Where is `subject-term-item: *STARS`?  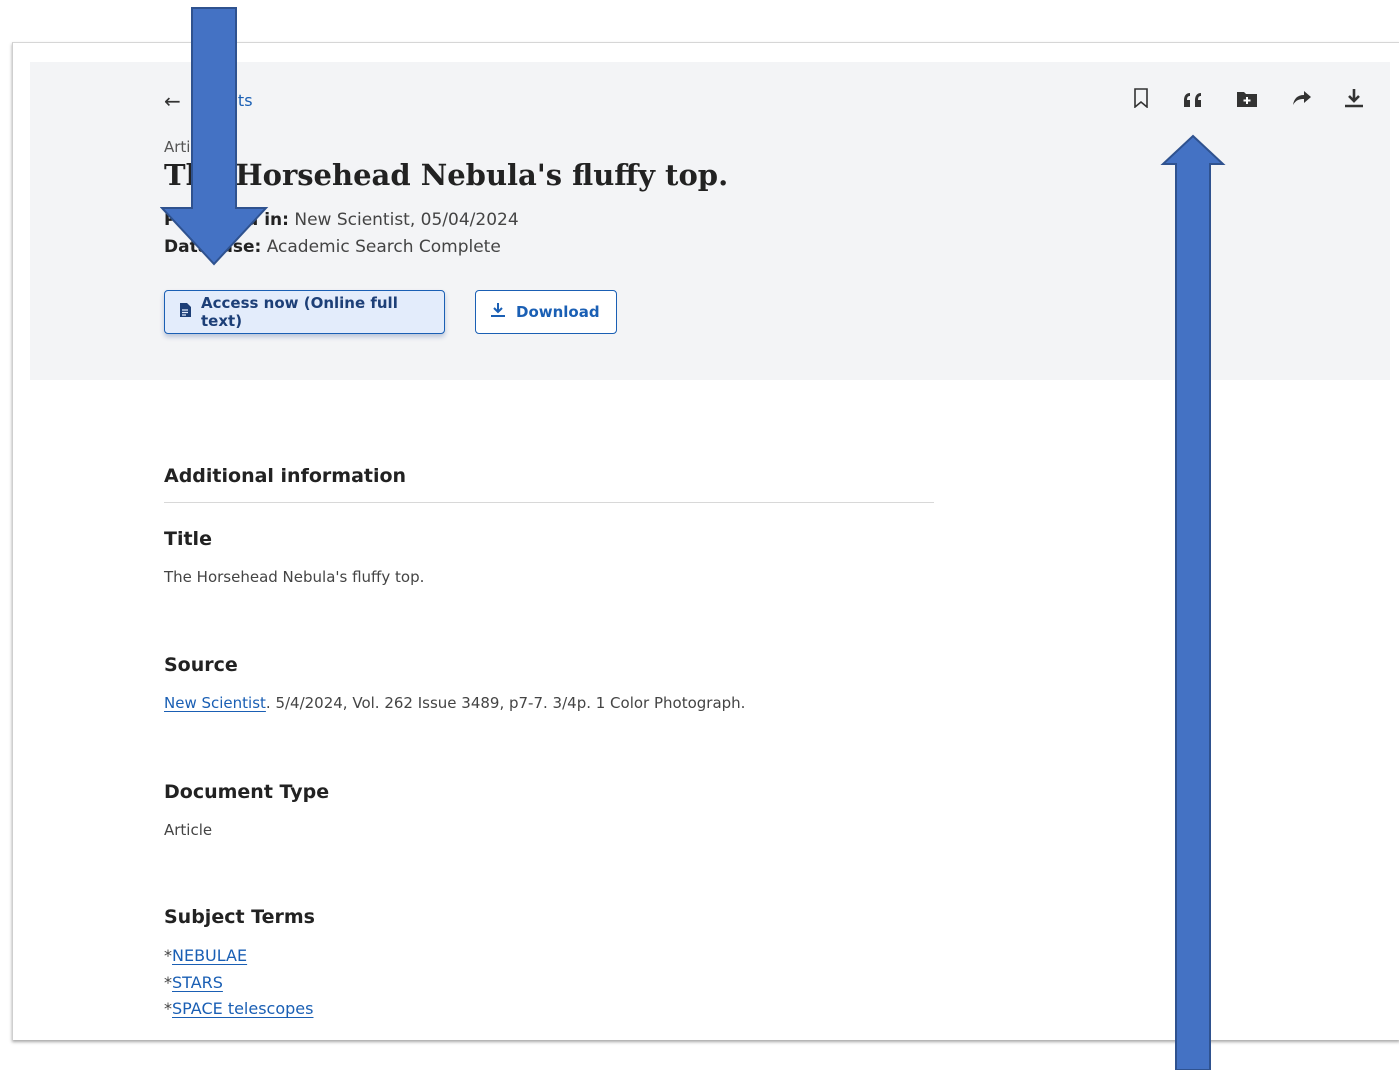
subject-term-item: *STARS is located at coordinates (193, 982).